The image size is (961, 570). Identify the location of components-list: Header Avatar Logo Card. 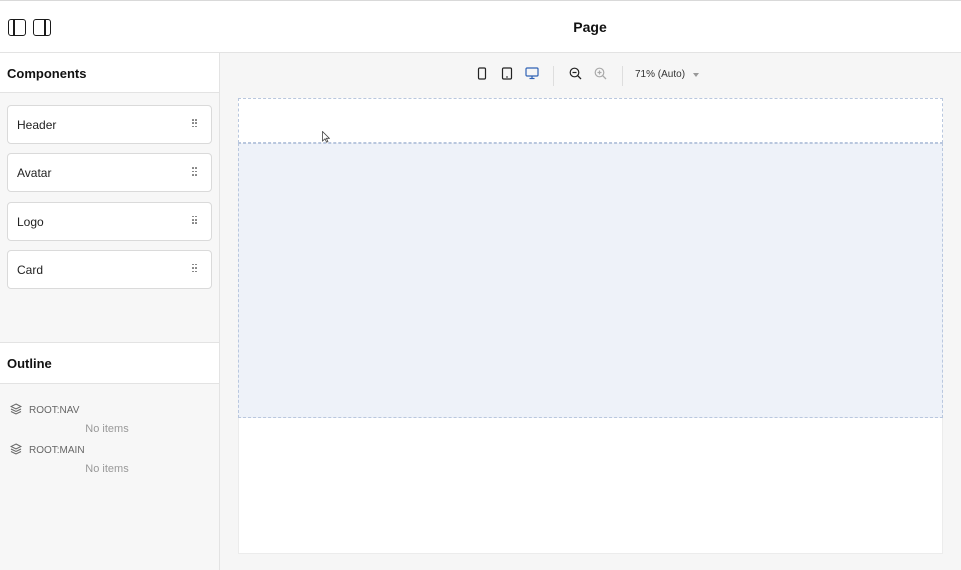
(109, 218).